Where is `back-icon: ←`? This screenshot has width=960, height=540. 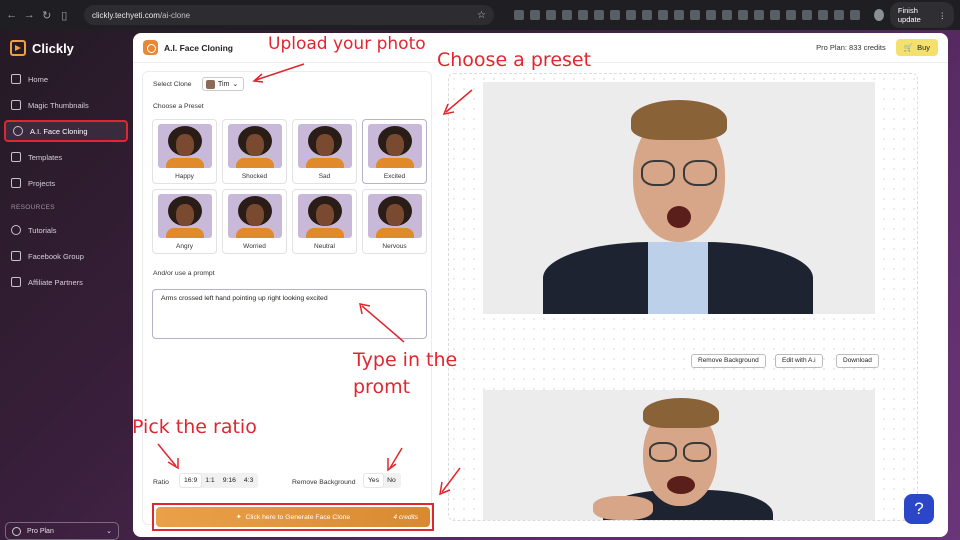 back-icon: ← is located at coordinates (12, 15).